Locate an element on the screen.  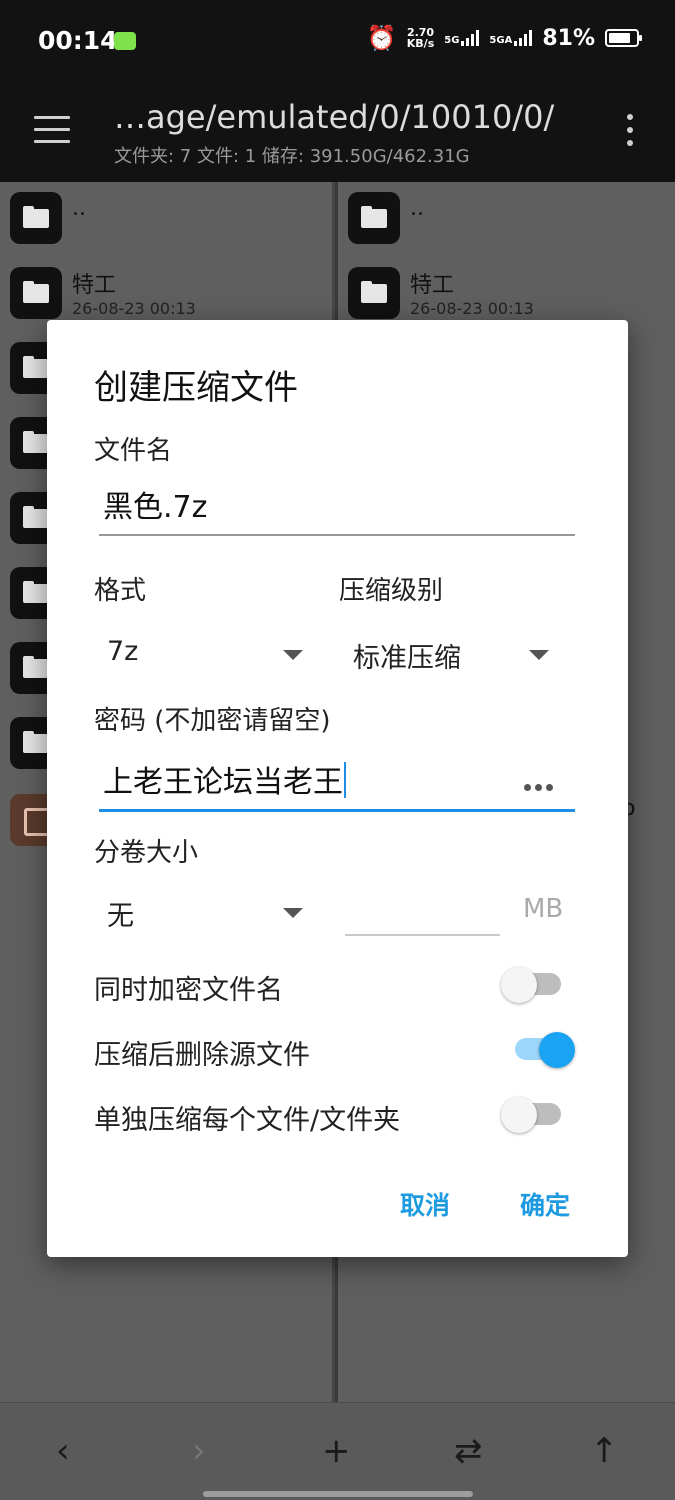
status-time: 00:14 is located at coordinates (78, 40).